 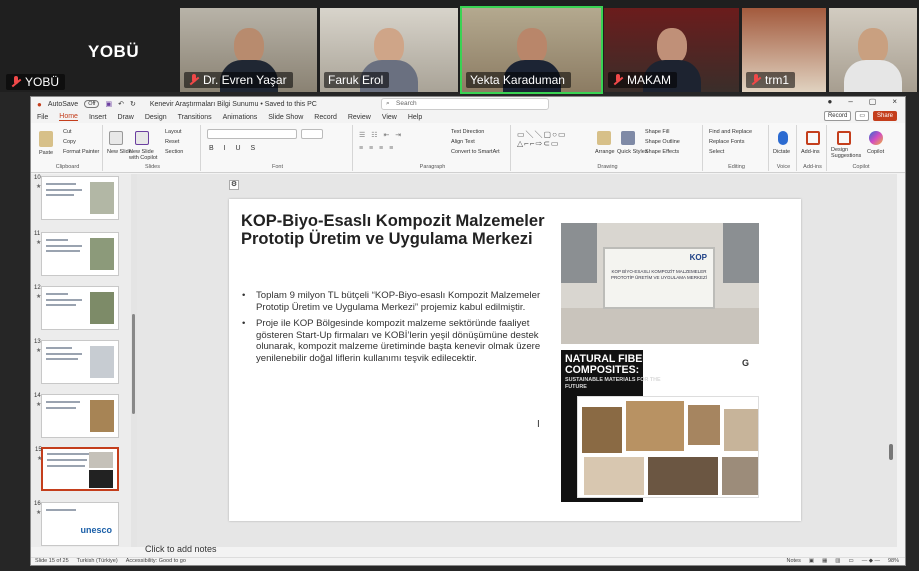 I want to click on slide-thumbnail: 16 ★ unesco, so click(x=76, y=523).